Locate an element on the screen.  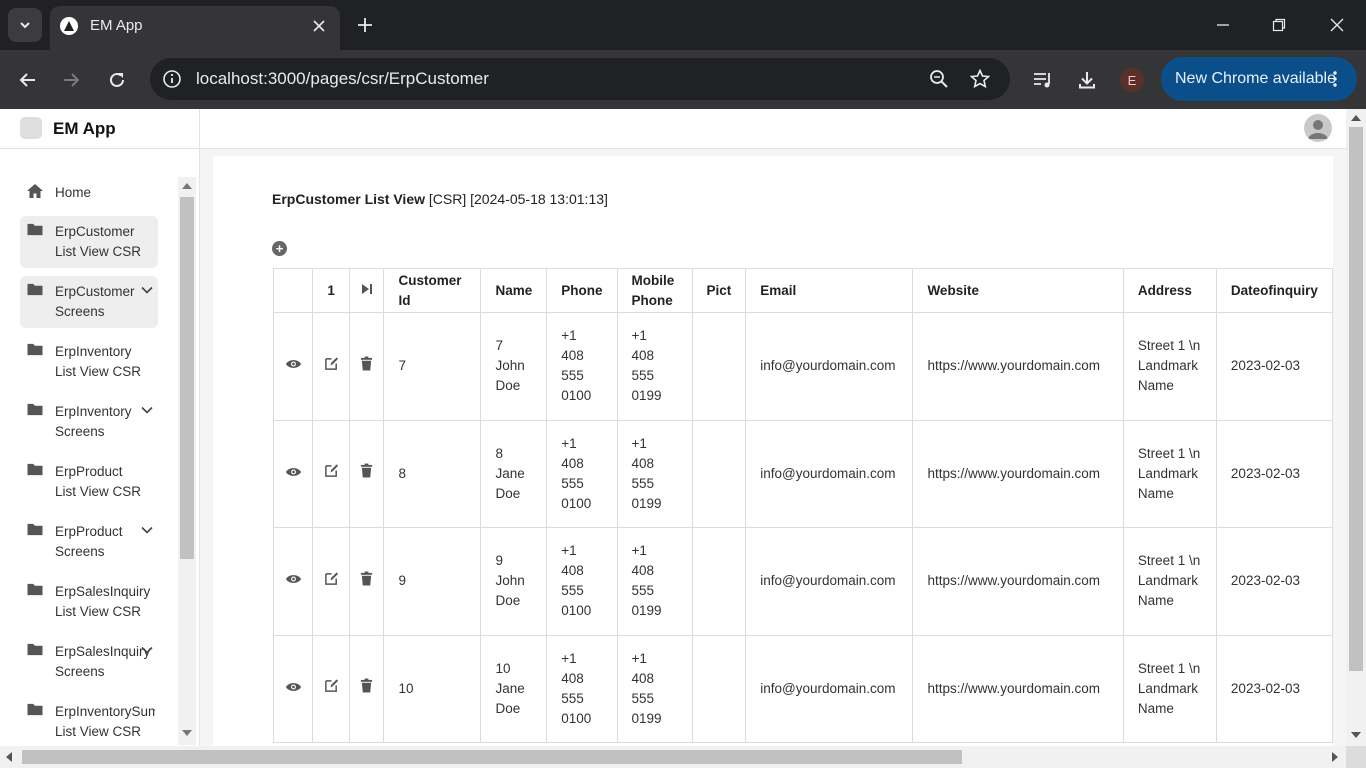
column-header-dateofinquiry: Dateofinquiry is located at coordinates (1274, 290).